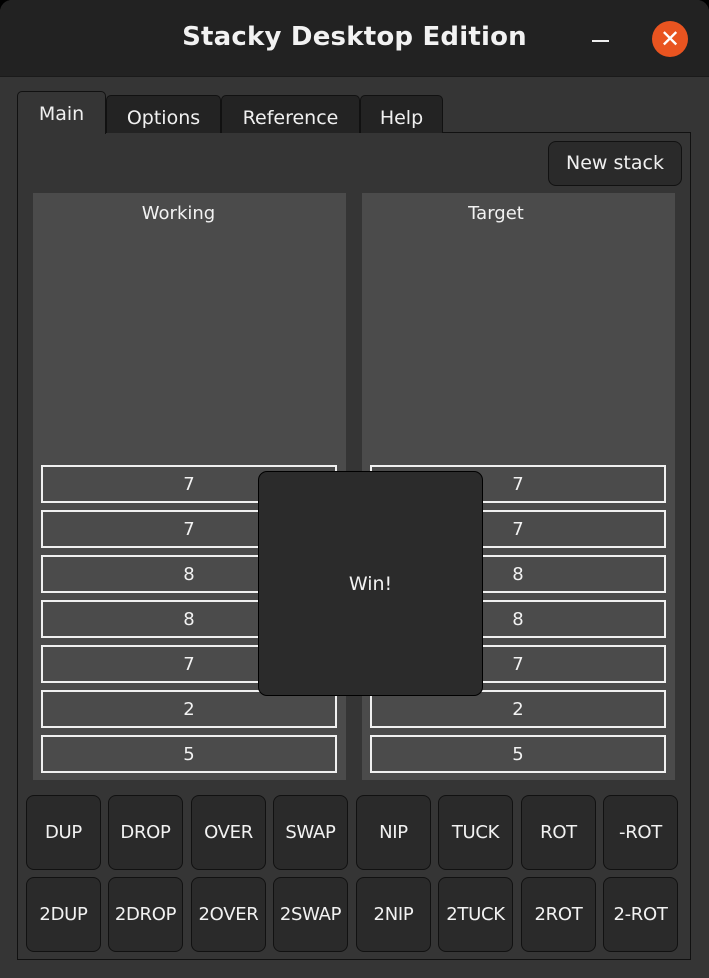 This screenshot has width=709, height=978. Describe the element at coordinates (518, 754) in the screenshot. I see `target-stack-cell: 5` at that location.